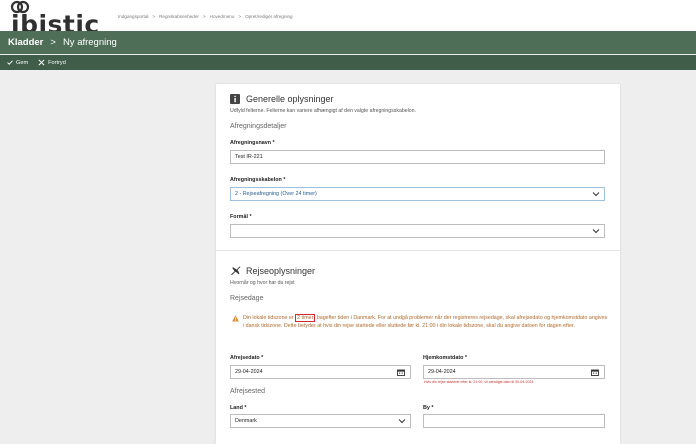 The width and height of the screenshot is (696, 444). Describe the element at coordinates (235, 318) in the screenshot. I see `warning-icon` at that location.